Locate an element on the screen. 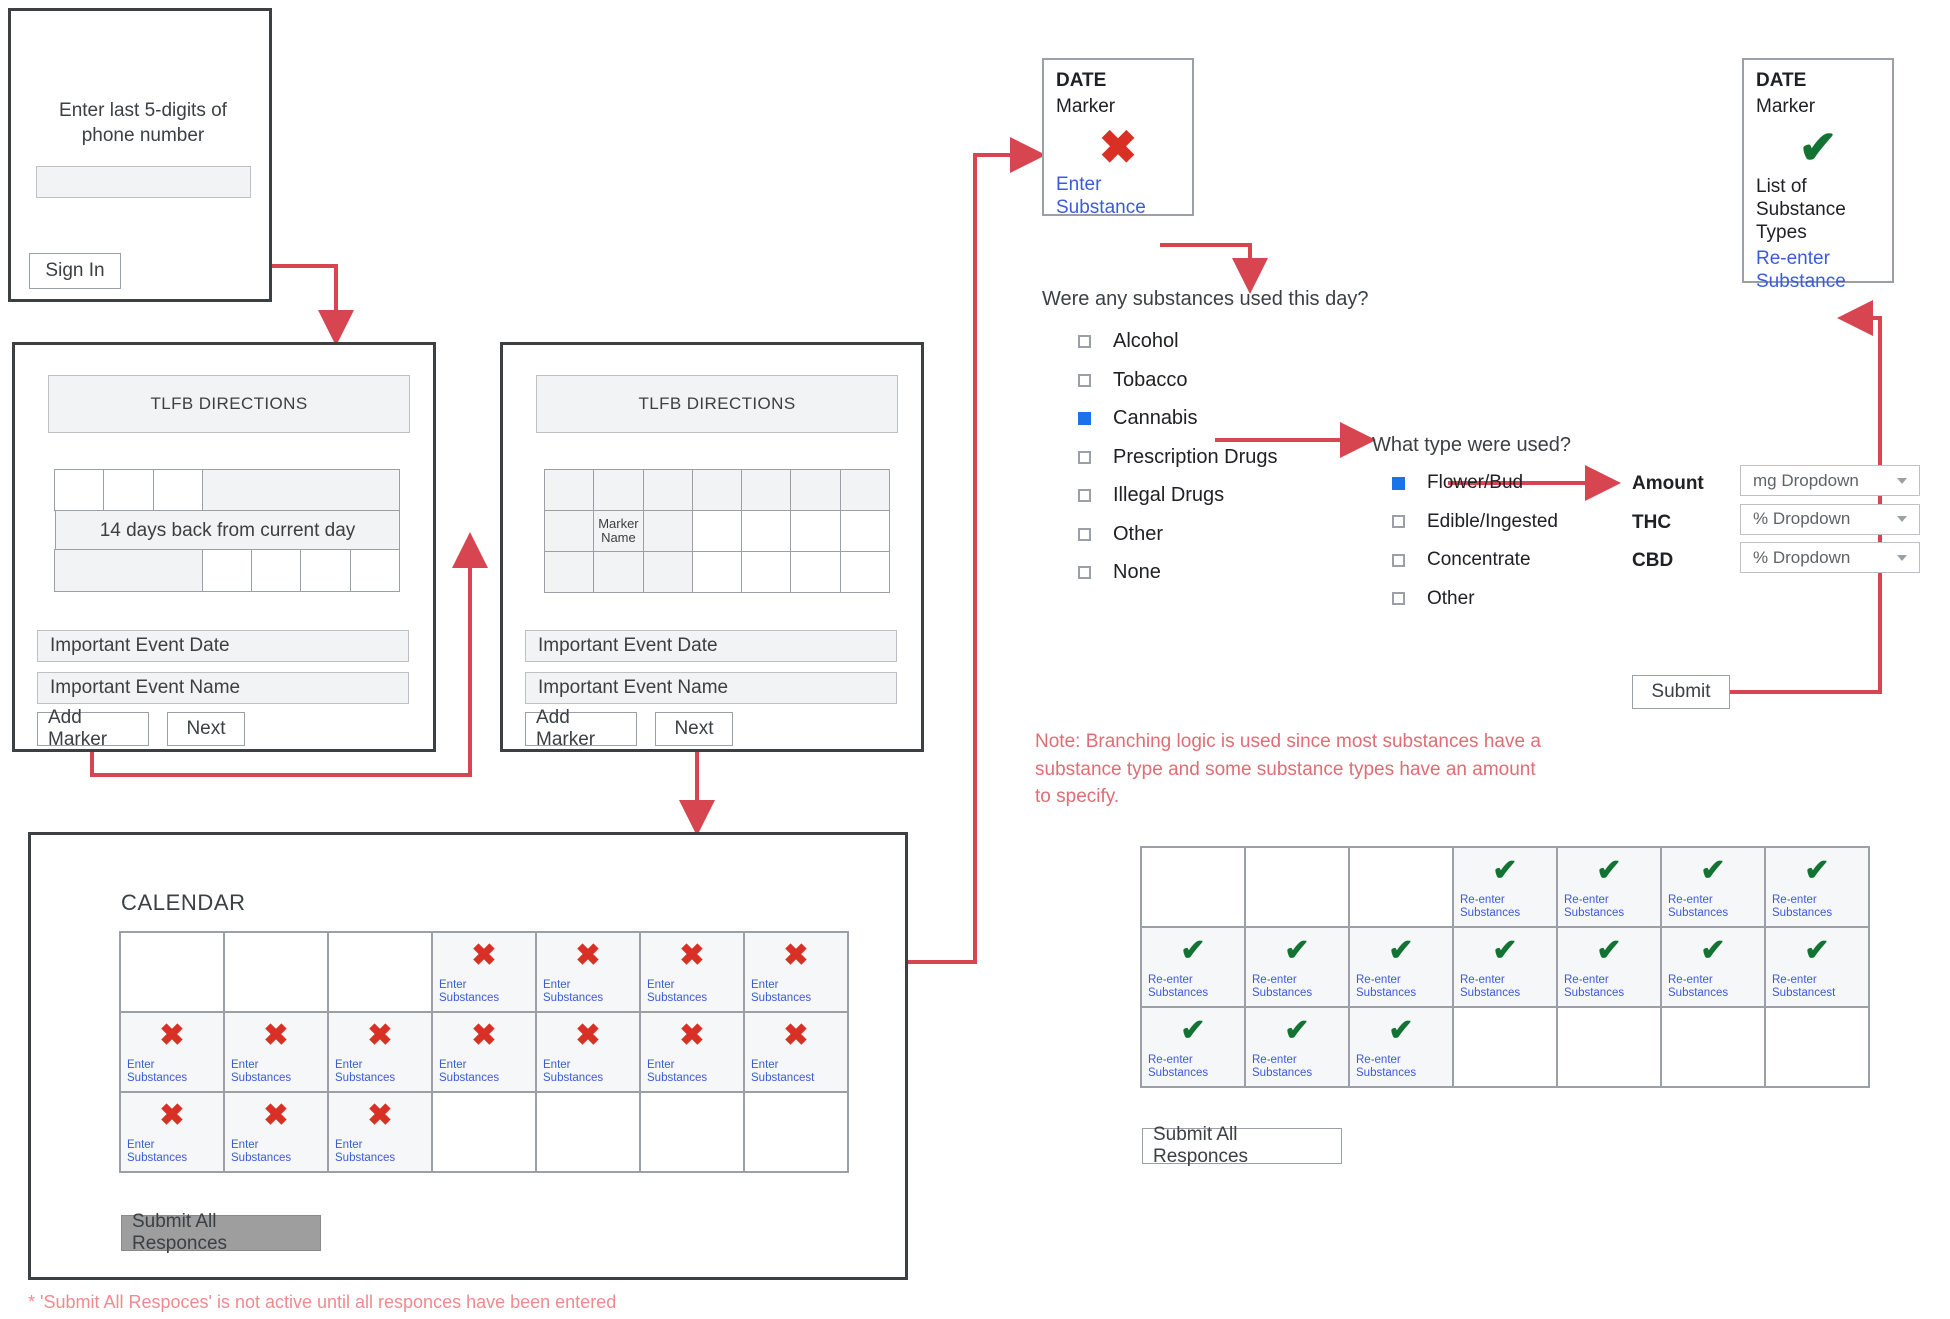 Image resolution: width=1950 pixels, height=1319 pixels. calendar-done-submit-all-button: Submit All Responces is located at coordinates (1242, 1145).